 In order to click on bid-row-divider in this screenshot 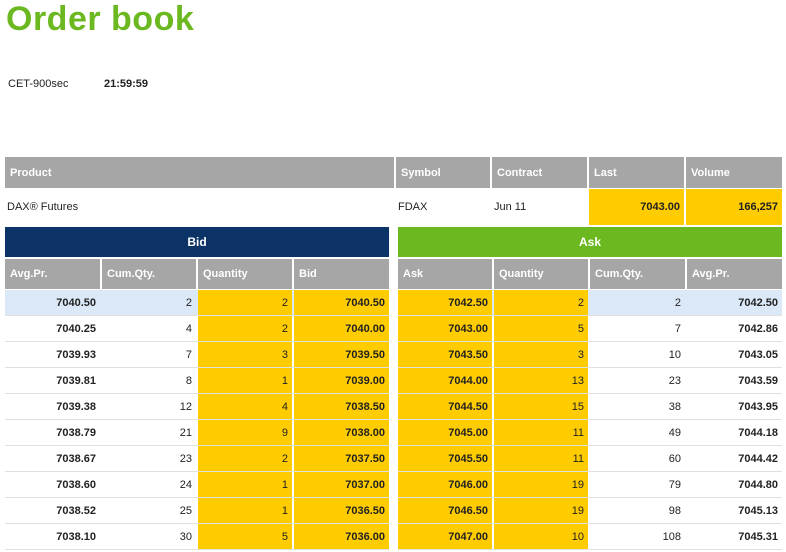, I will do `click(197, 549)`.